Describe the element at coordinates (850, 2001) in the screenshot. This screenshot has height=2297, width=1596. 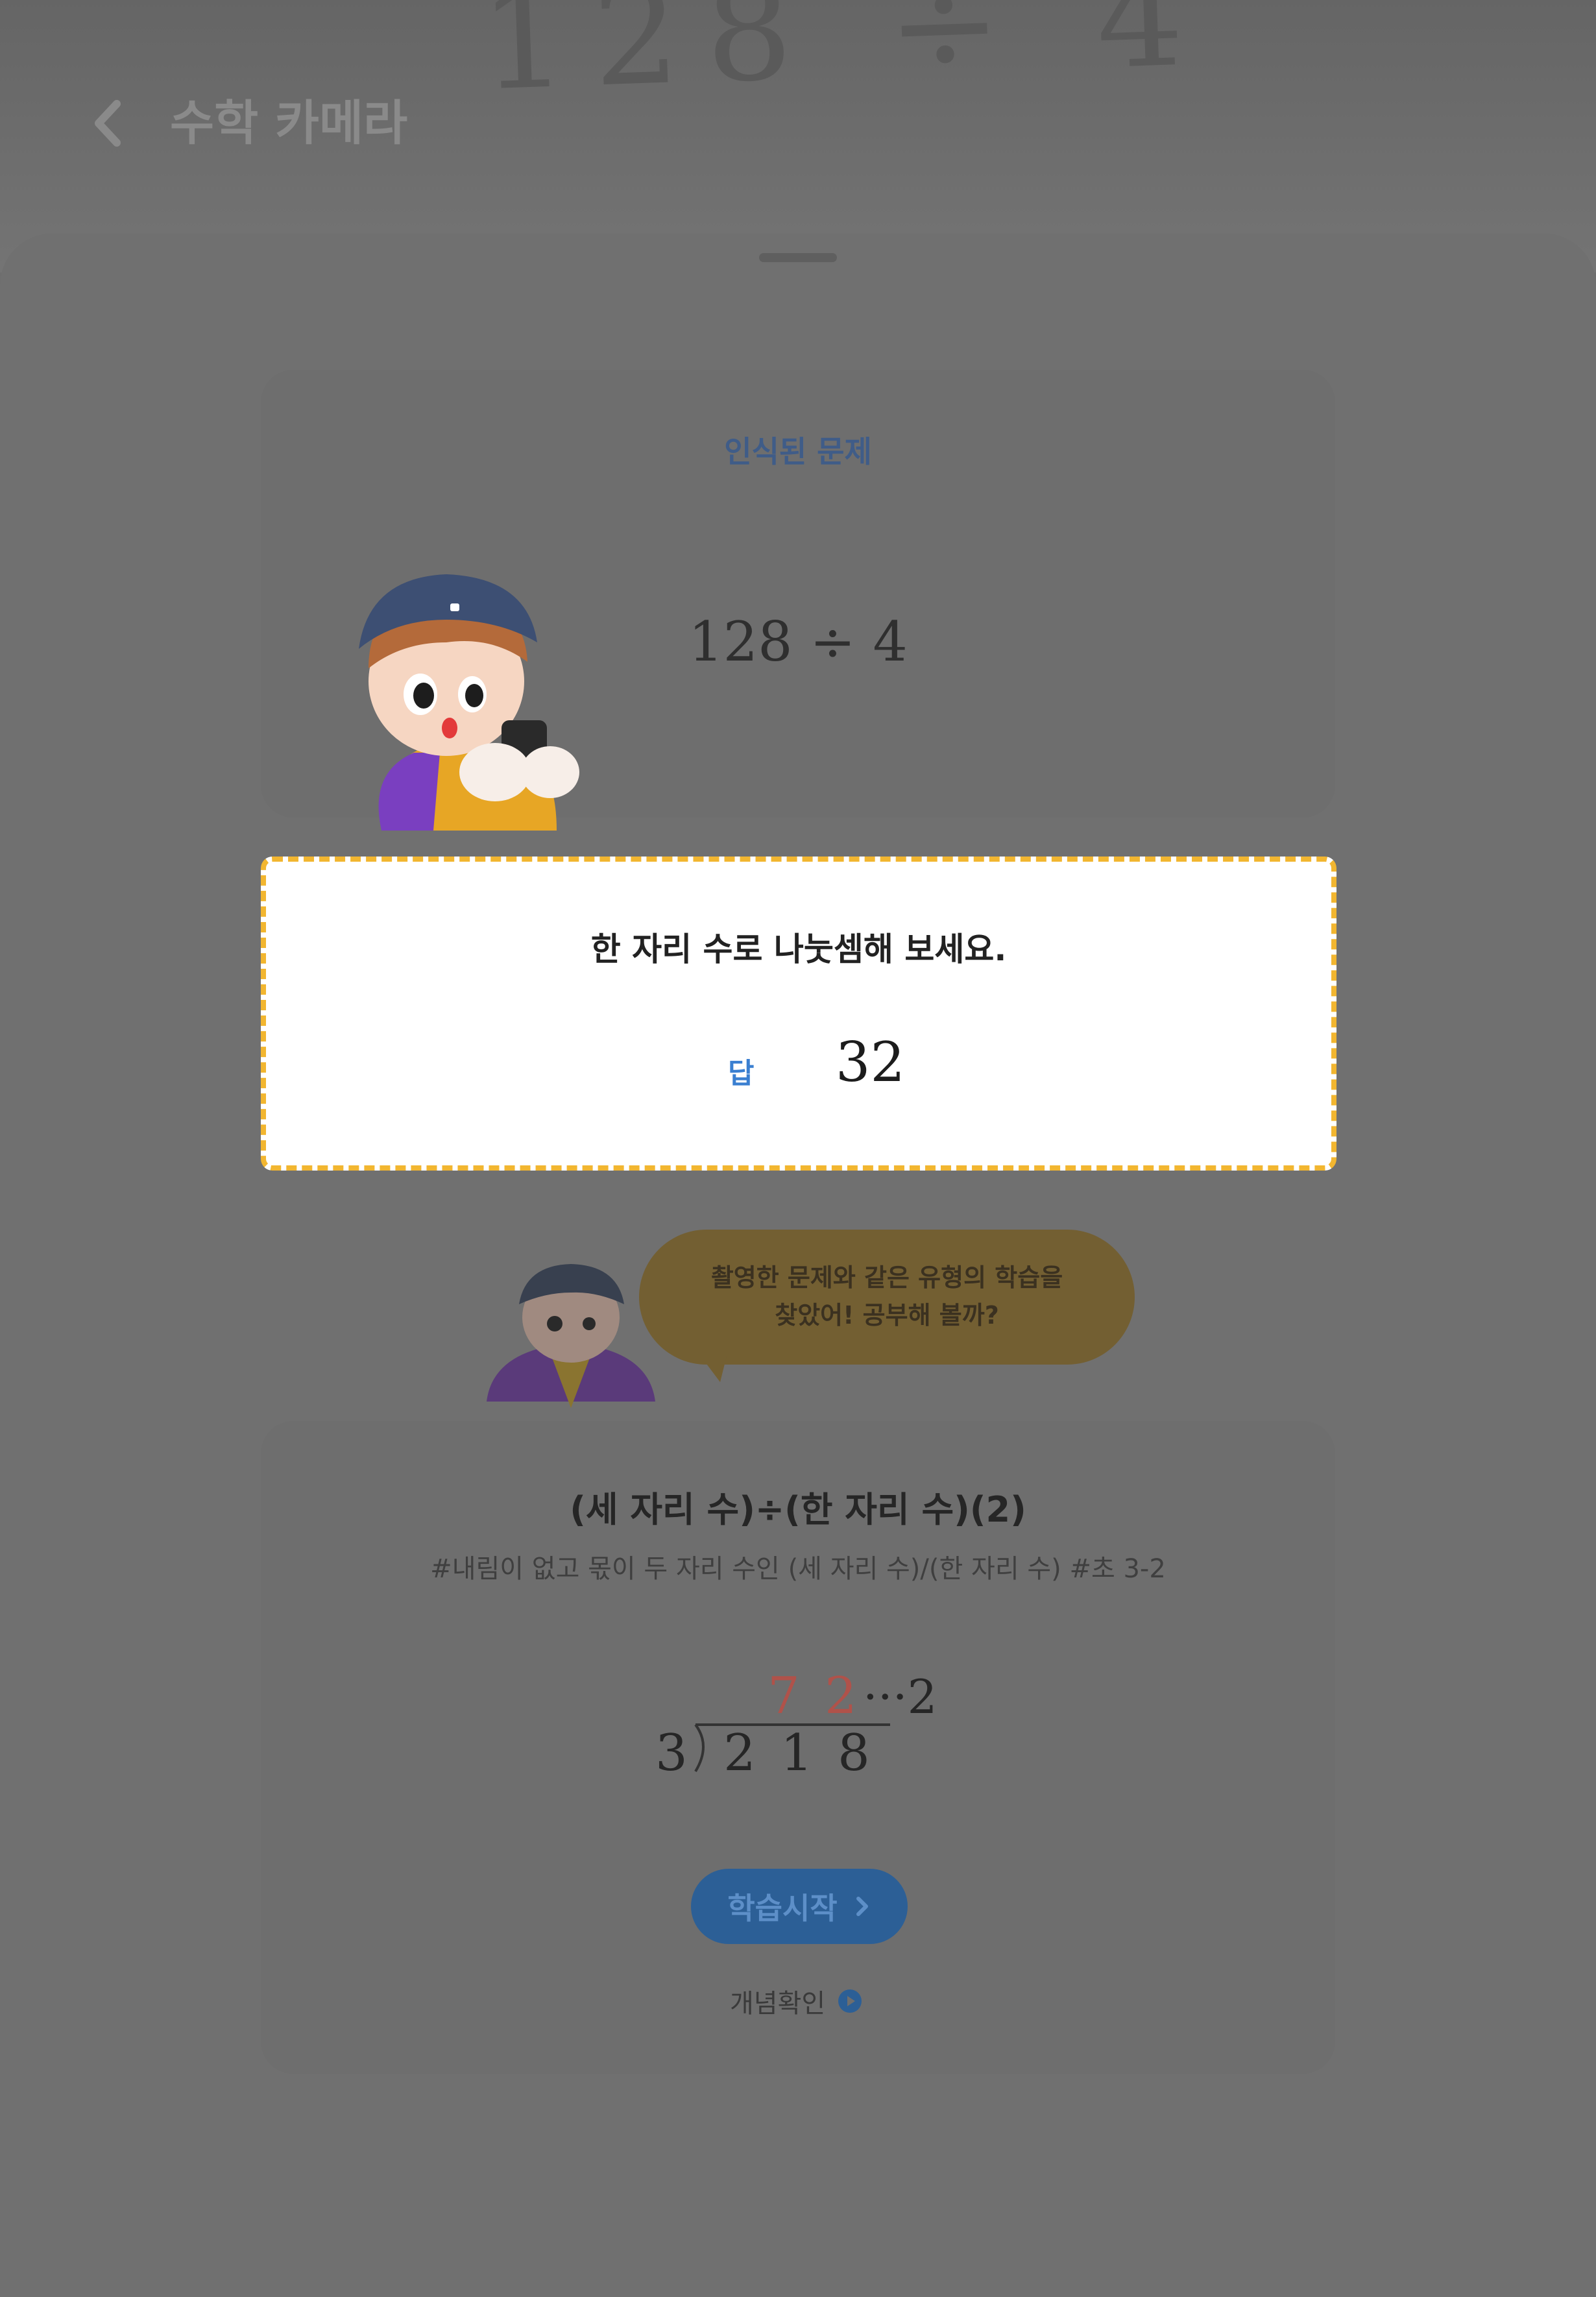
I see `play-circle-icon` at that location.